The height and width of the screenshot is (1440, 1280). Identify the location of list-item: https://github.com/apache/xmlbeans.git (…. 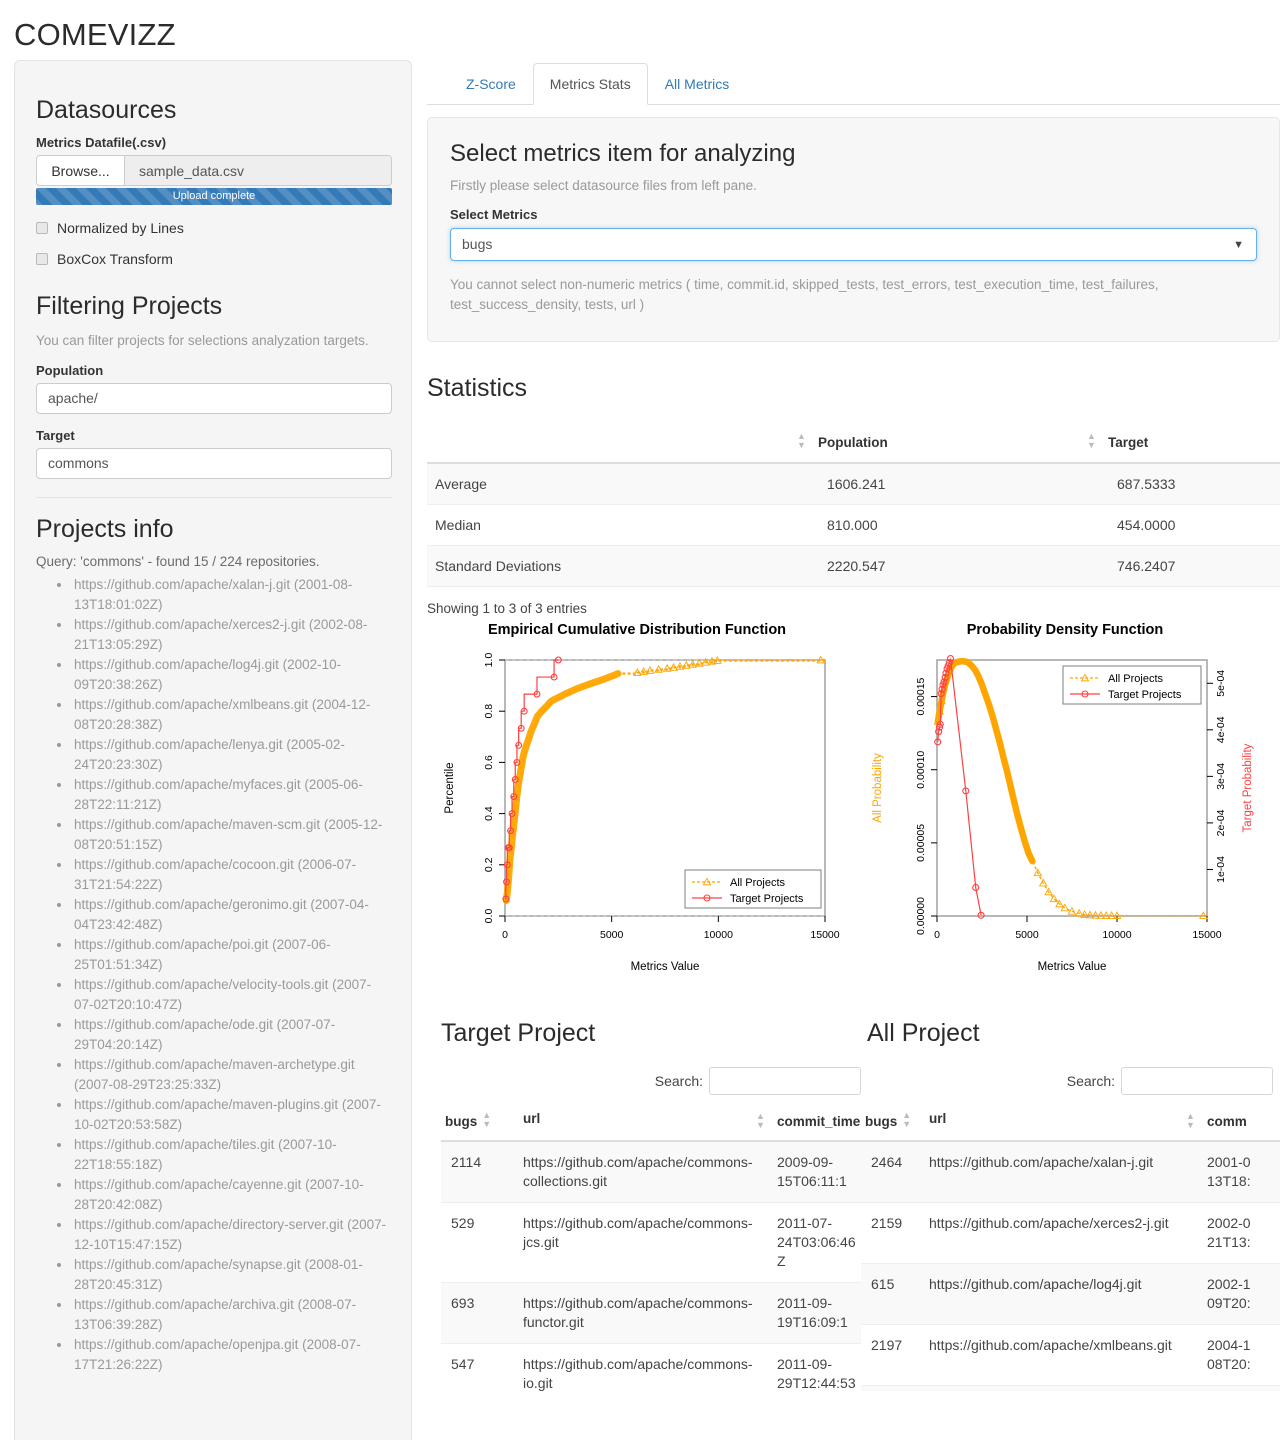
(231, 715).